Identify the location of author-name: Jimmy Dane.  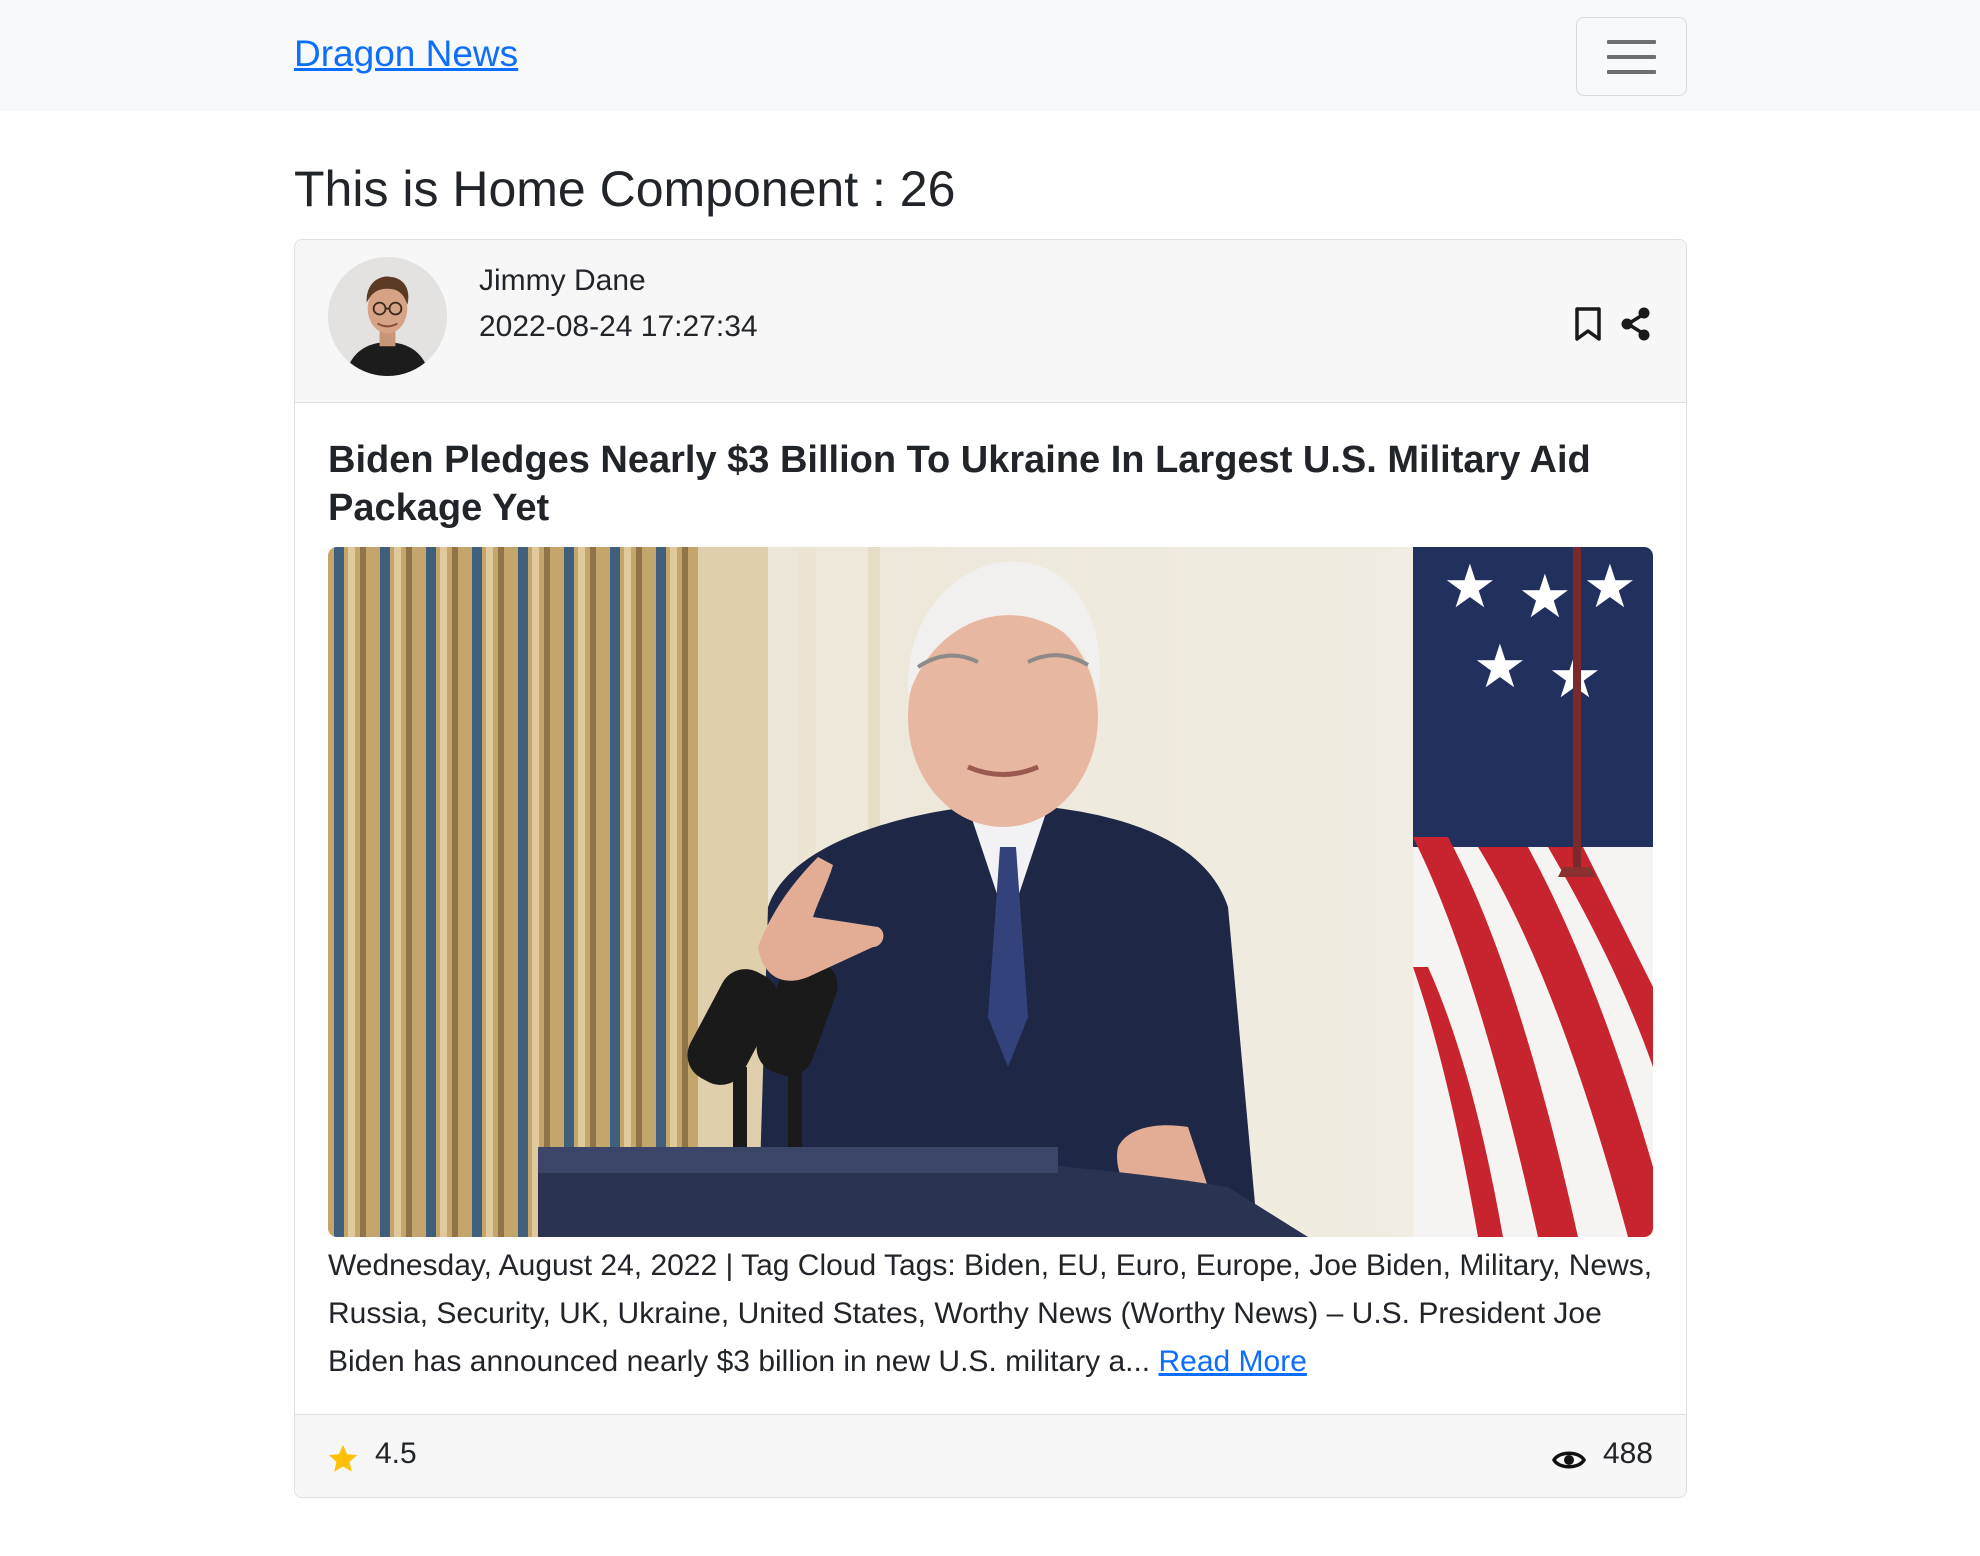
(562, 280).